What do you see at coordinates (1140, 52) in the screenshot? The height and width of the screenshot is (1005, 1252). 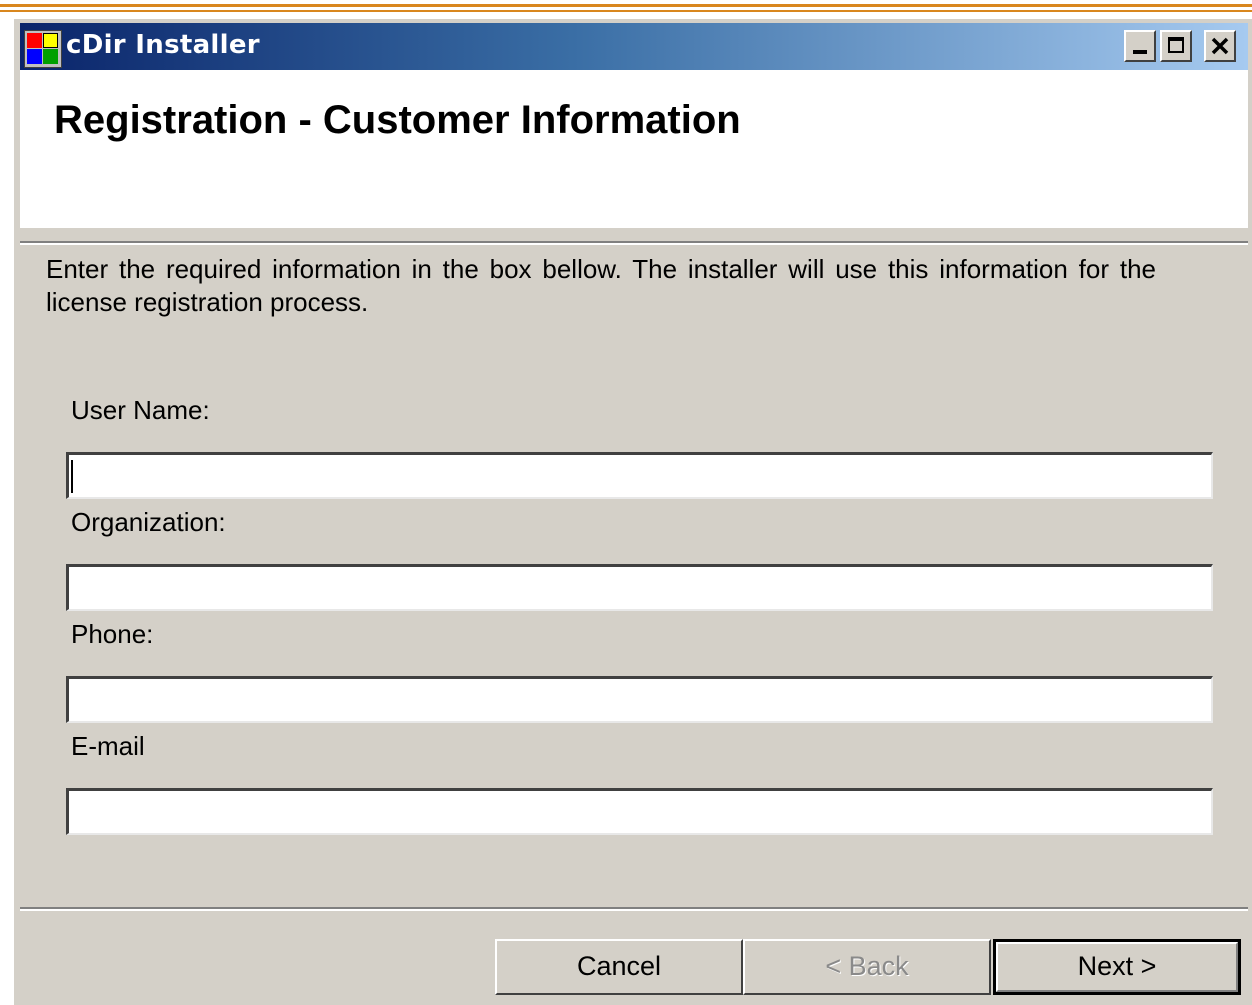 I see `minimize-icon` at bounding box center [1140, 52].